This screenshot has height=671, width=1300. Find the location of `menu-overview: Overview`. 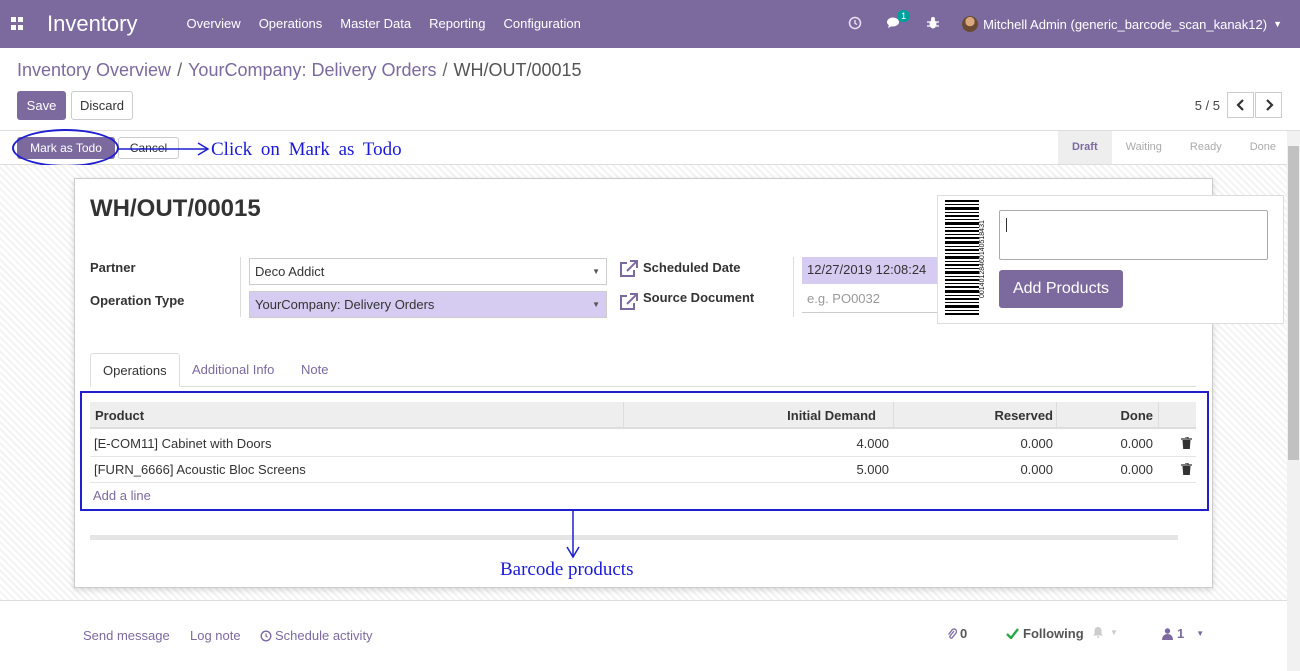

menu-overview: Overview is located at coordinates (214, 24).